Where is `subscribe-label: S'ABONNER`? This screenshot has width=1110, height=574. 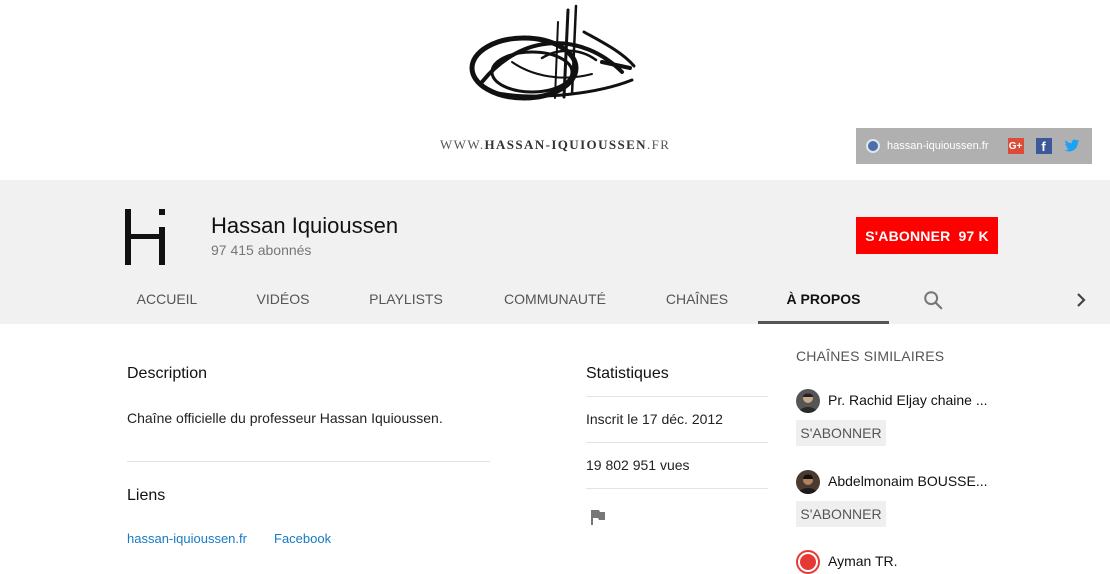 subscribe-label: S'ABONNER is located at coordinates (908, 235).